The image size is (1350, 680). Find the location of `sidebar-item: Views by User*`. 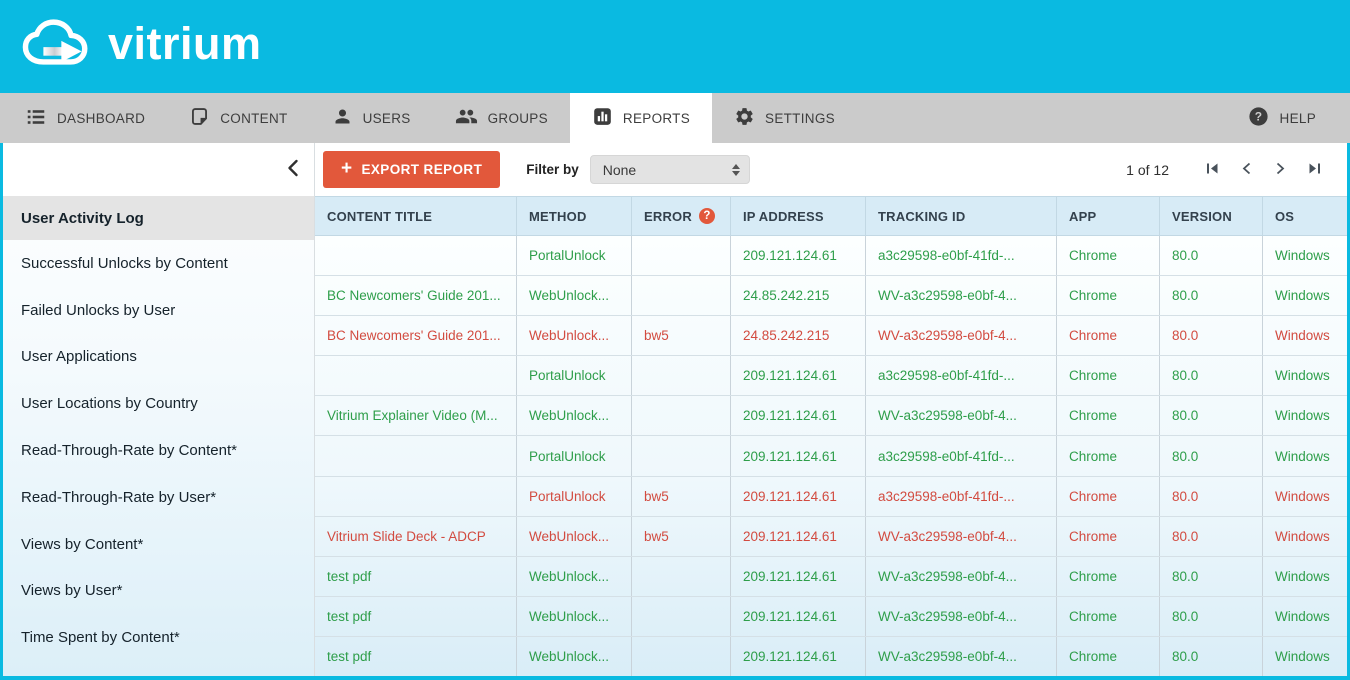

sidebar-item: Views by User* is located at coordinates (158, 591).